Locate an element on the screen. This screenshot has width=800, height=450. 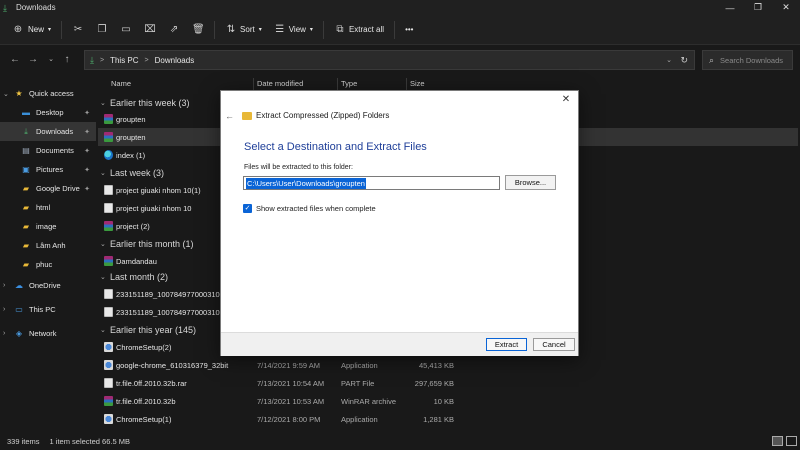
status-bar: 339 items 1 item selected 66.5 MB is located at coordinates (400, 441).